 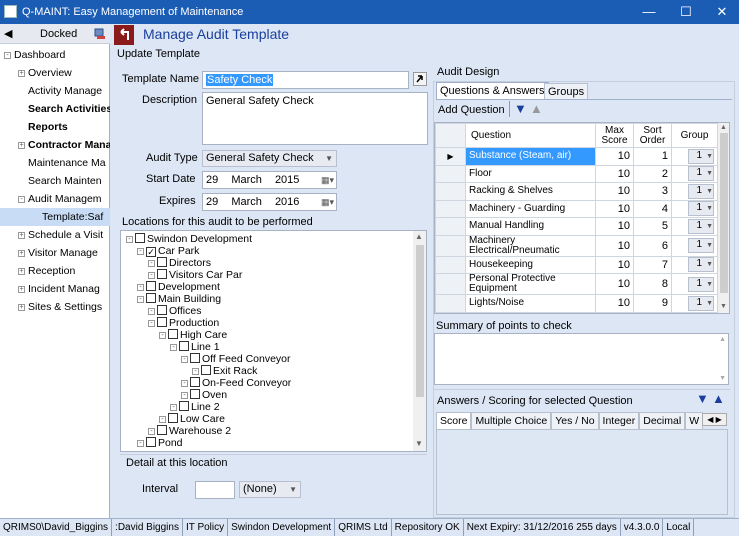 What do you see at coordinates (204, 395) in the screenshot?
I see `tree-node: - Oven` at bounding box center [204, 395].